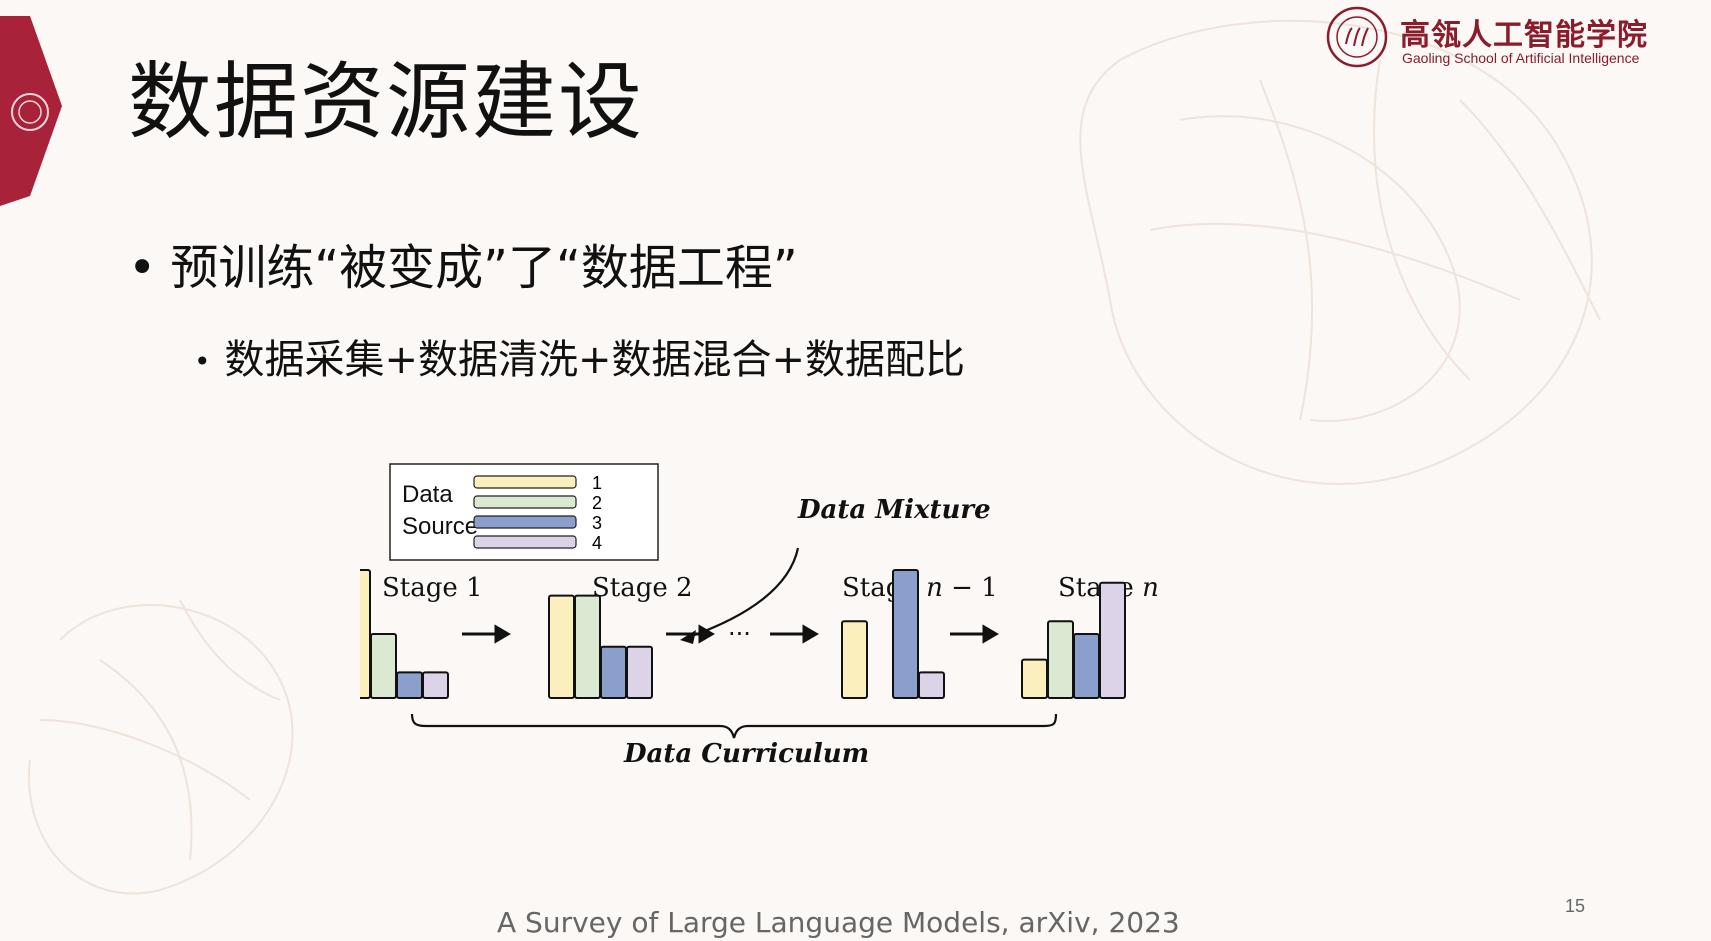 The image size is (1711, 941). Describe the element at coordinates (427, 494) in the screenshot. I see `legend-title-line1: Data` at that location.